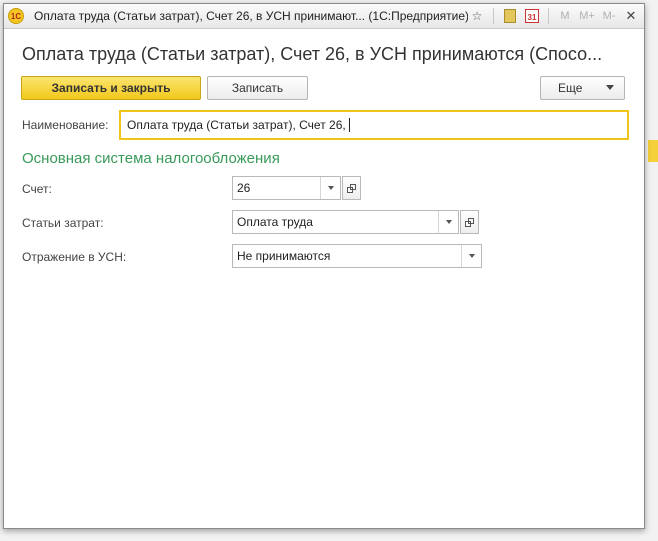  I want to click on star-icon: ☆, so click(477, 16).